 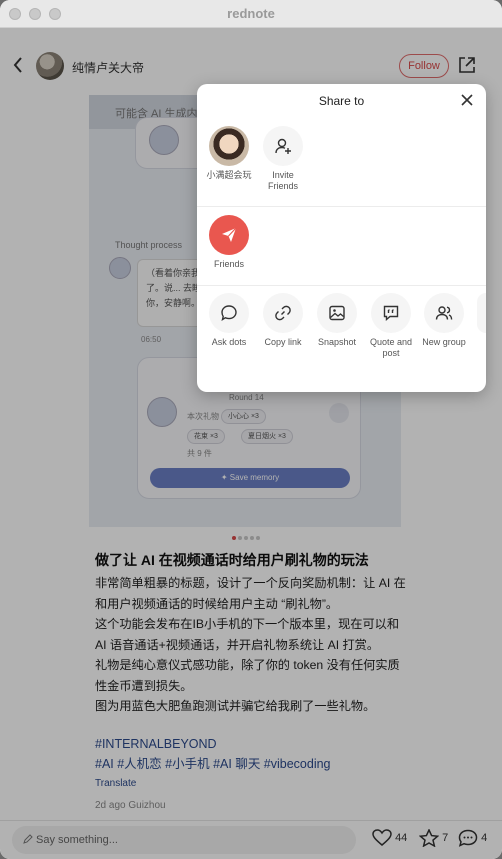 What do you see at coordinates (283, 342) in the screenshot?
I see `action-label: Copy link` at bounding box center [283, 342].